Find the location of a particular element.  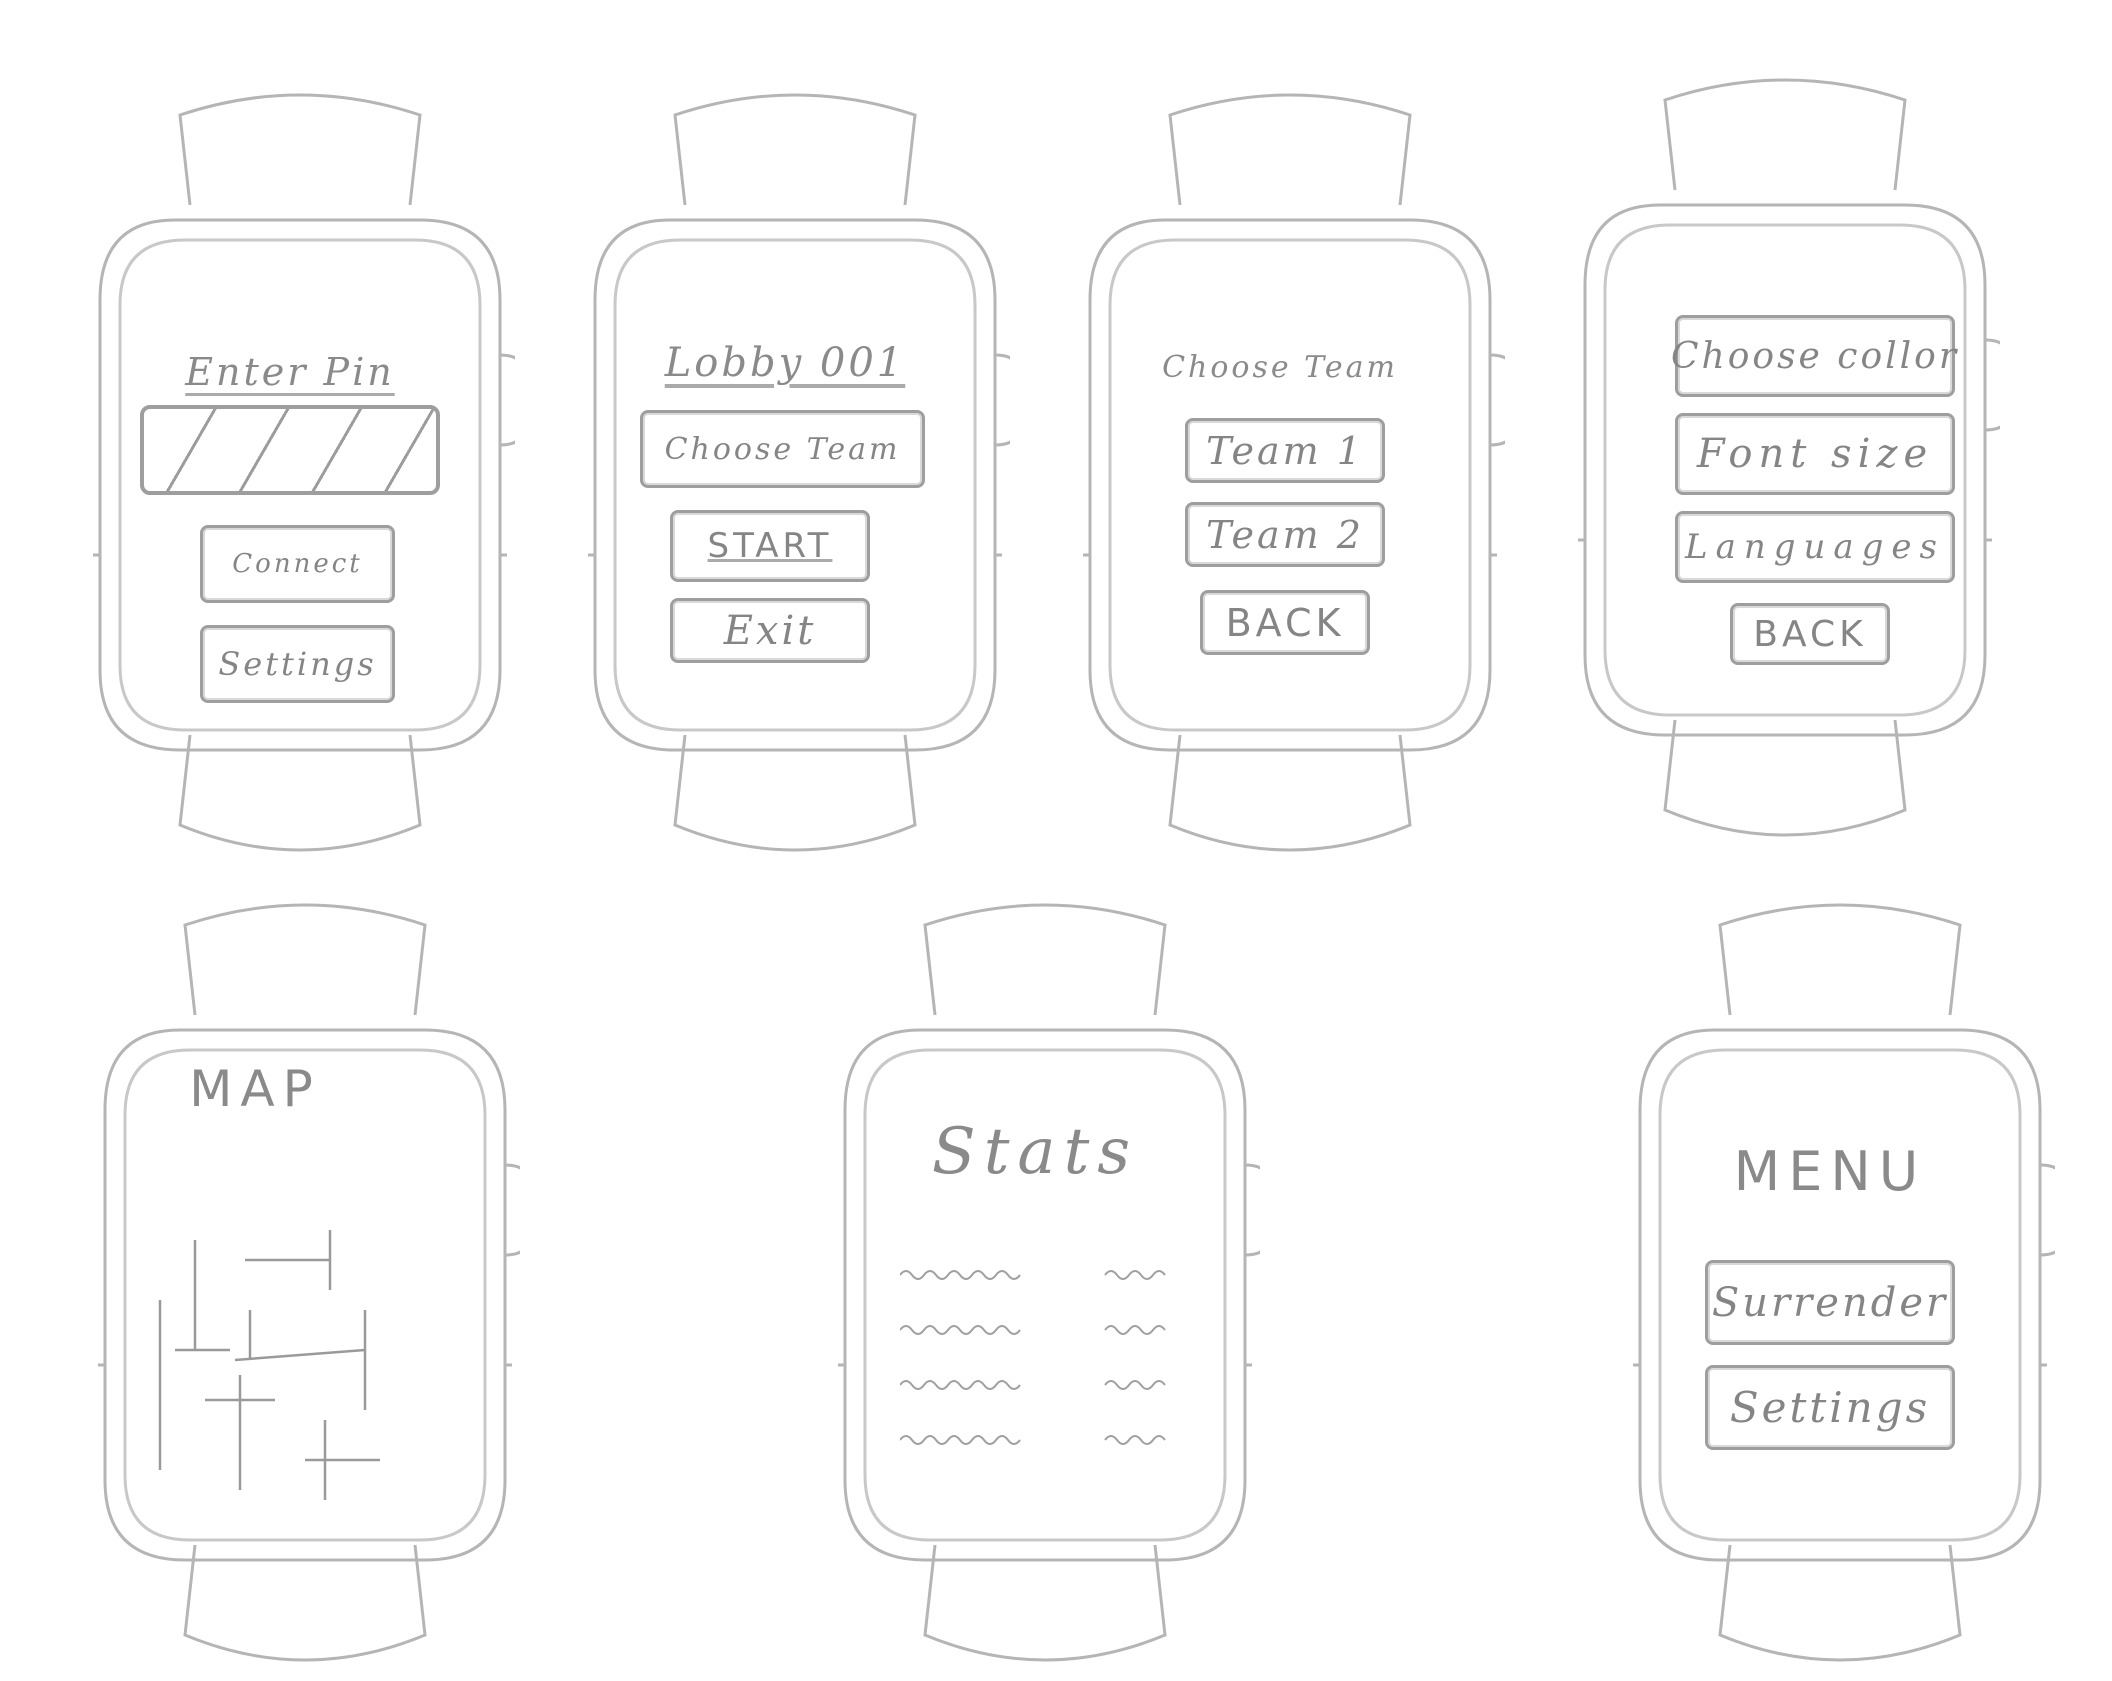

page-title: Lobby 001 is located at coordinates (785, 363).